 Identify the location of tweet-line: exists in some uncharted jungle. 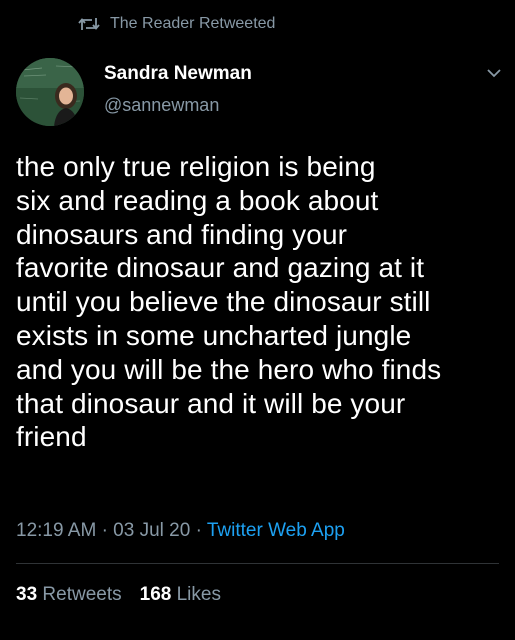
(214, 335).